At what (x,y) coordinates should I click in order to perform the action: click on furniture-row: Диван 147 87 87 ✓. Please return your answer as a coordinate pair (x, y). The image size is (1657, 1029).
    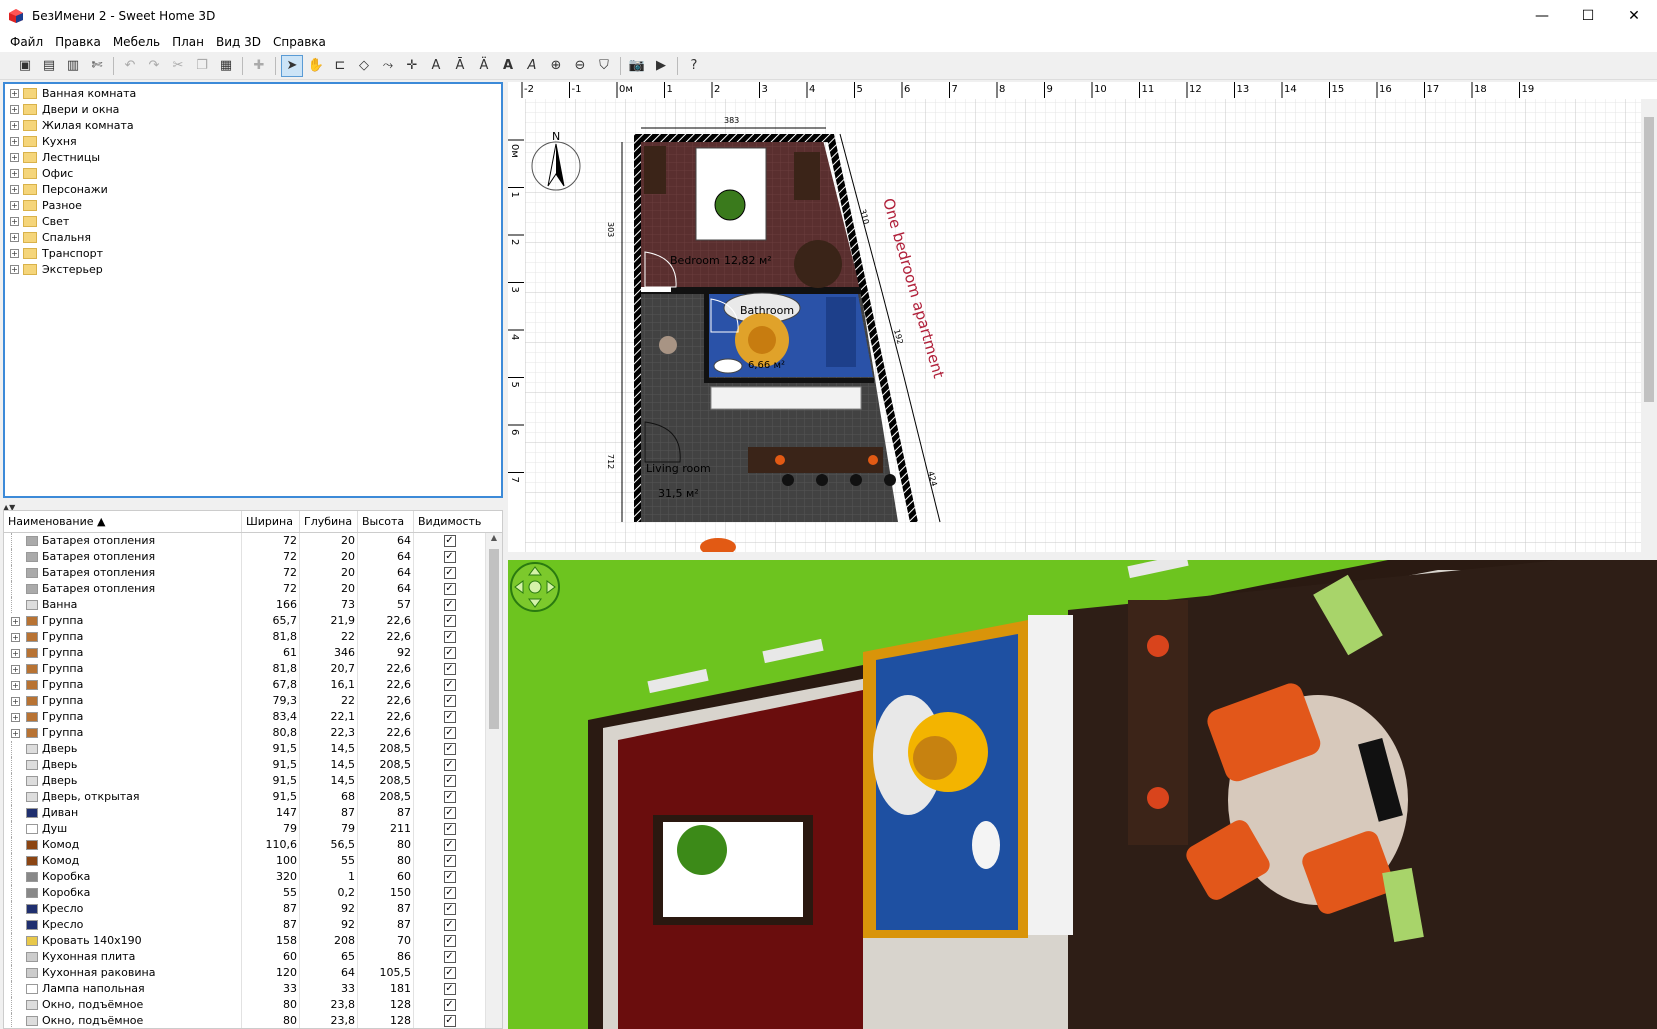
    Looking at the image, I should click on (253, 813).